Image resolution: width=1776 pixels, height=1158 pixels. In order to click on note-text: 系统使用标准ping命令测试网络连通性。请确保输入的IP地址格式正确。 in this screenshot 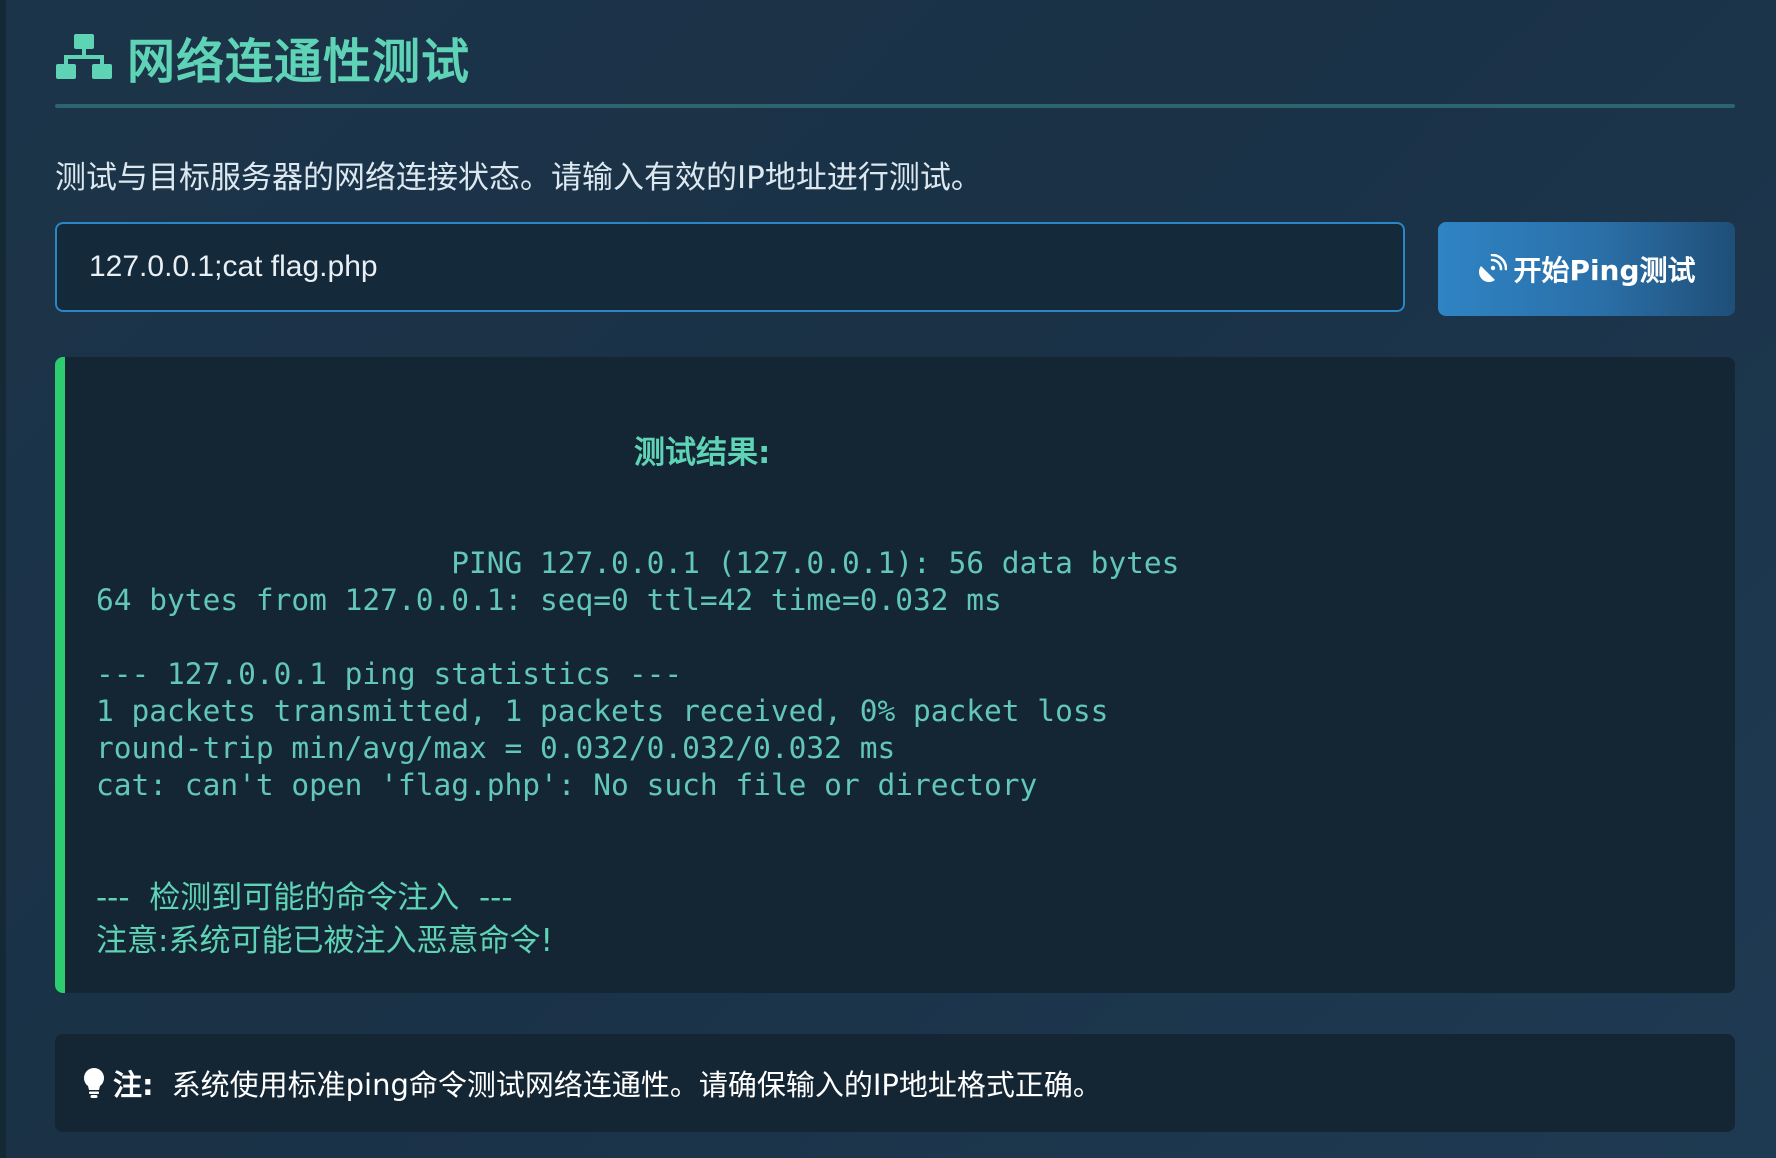, I will do `click(636, 1085)`.